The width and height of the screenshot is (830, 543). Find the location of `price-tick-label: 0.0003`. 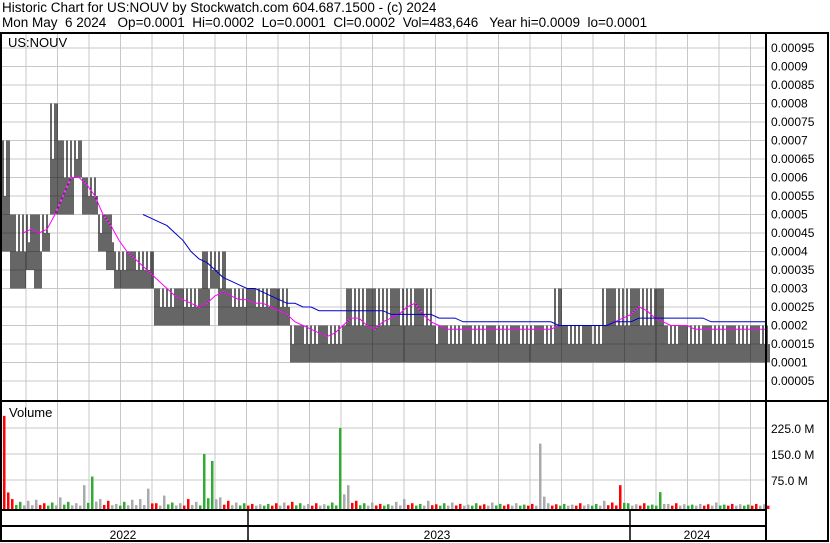

price-tick-label: 0.0003 is located at coordinates (789, 289).